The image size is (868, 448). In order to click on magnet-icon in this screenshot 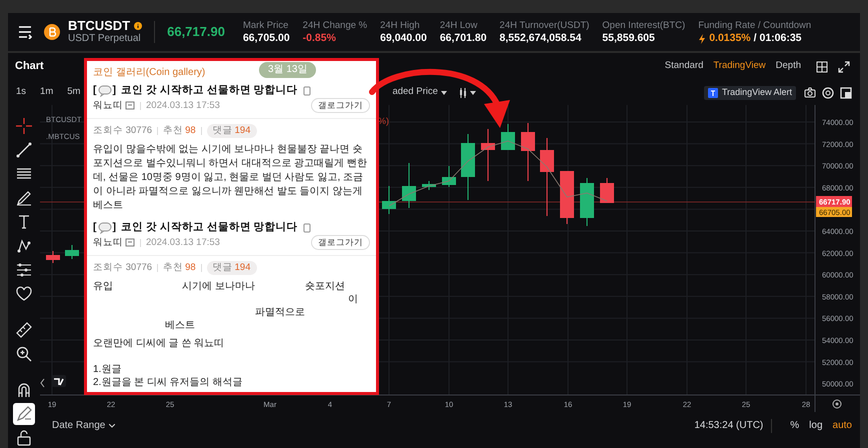, I will do `click(24, 390)`.